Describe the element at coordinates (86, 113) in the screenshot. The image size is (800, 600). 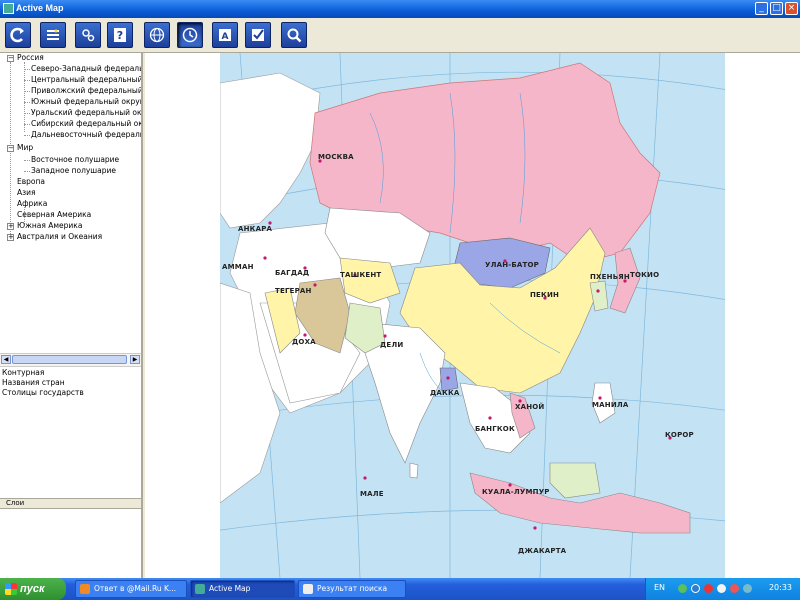
I see `tree-item-urfd: Уральский федеральный окру` at that location.